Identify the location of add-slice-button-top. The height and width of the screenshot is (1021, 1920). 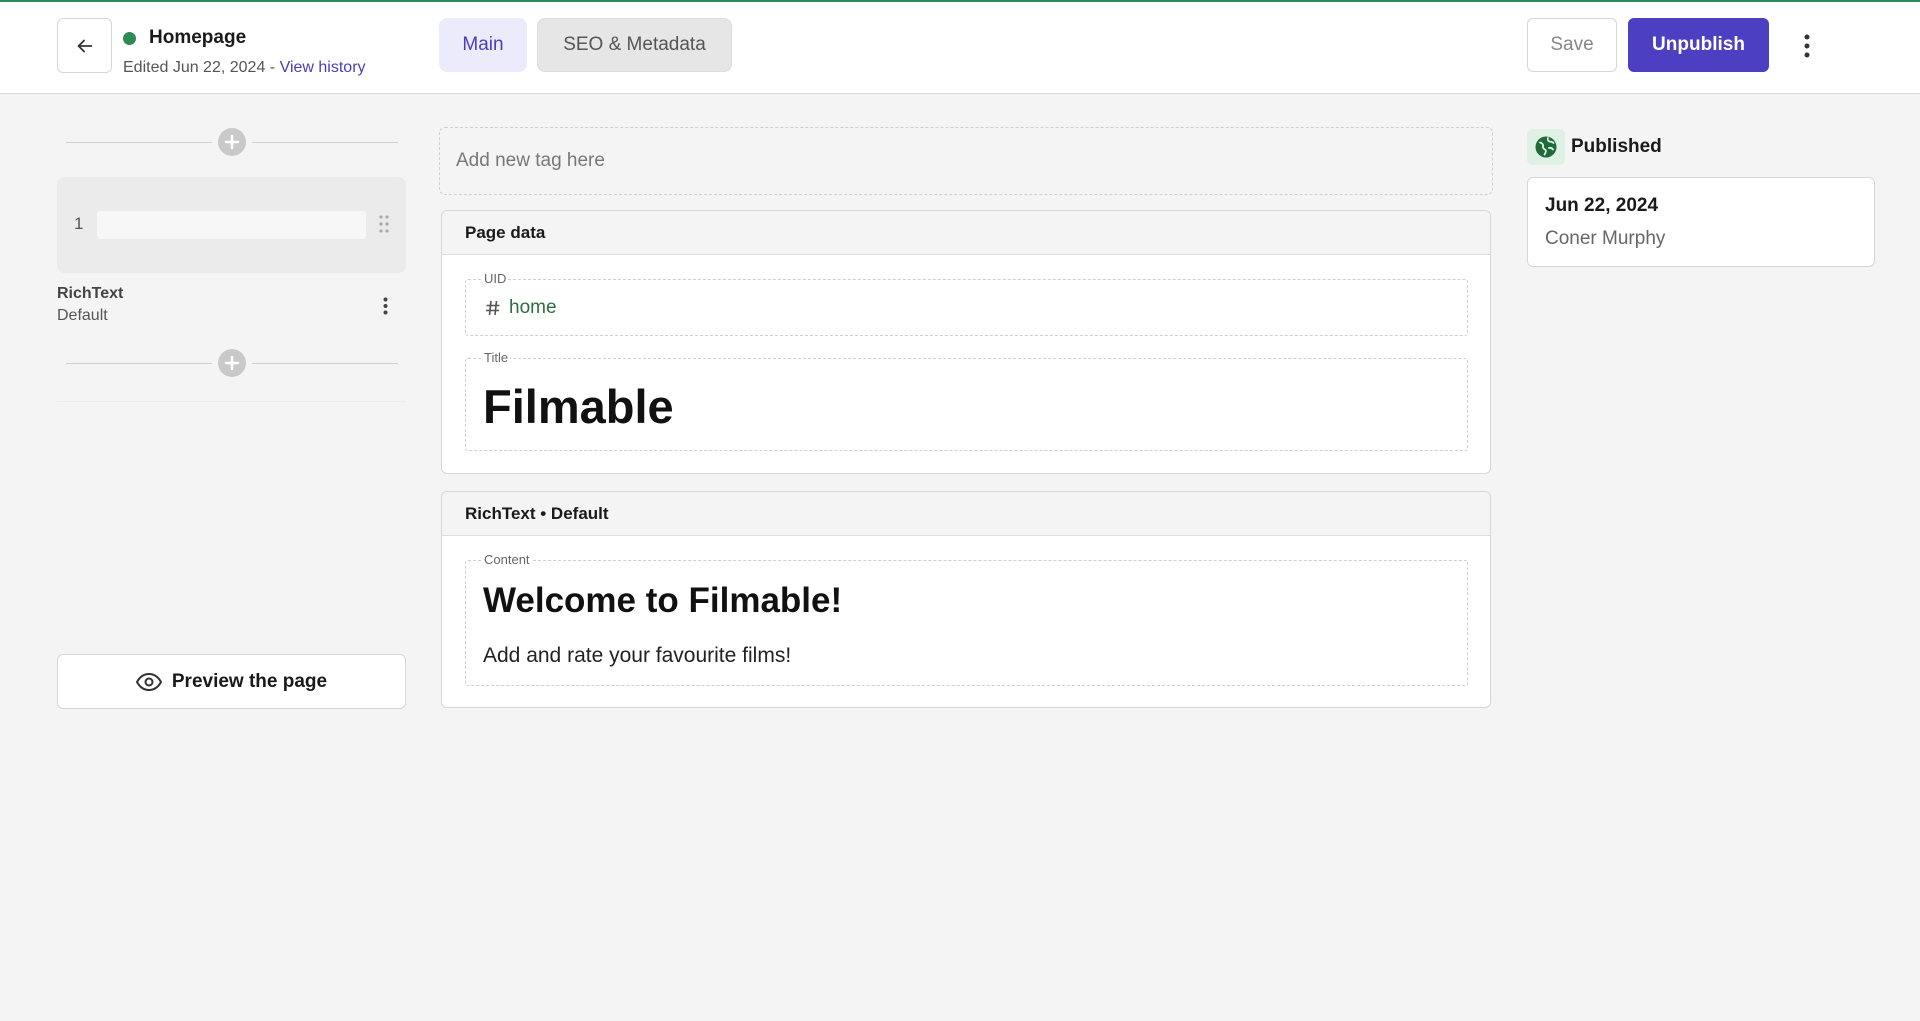
(232, 142).